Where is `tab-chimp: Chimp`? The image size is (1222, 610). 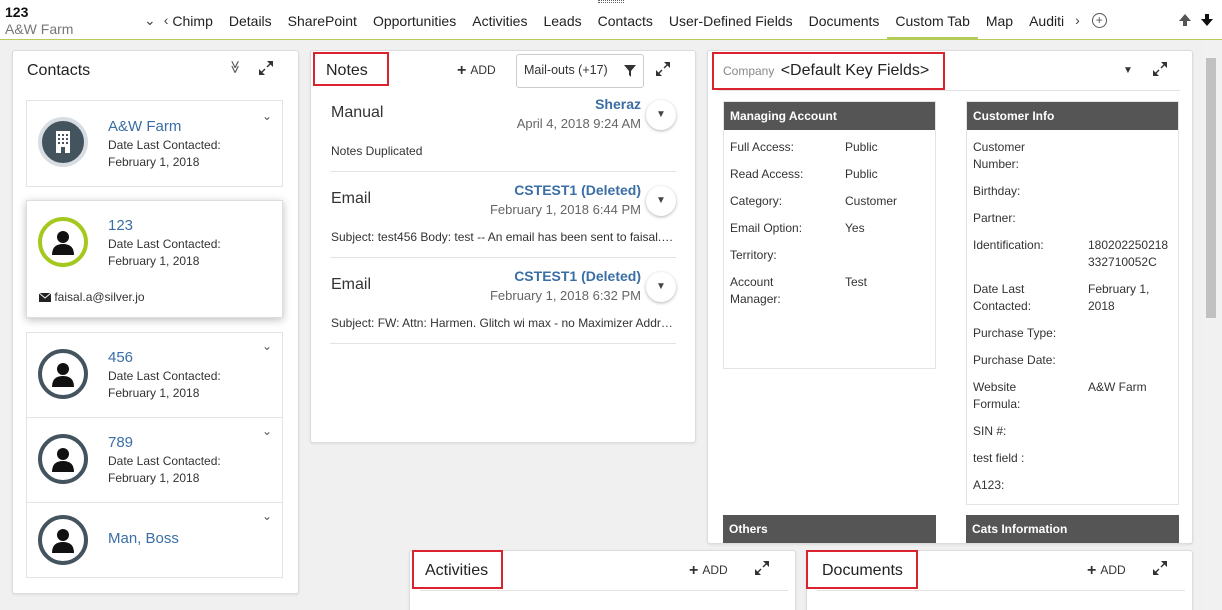 tab-chimp: Chimp is located at coordinates (196, 20).